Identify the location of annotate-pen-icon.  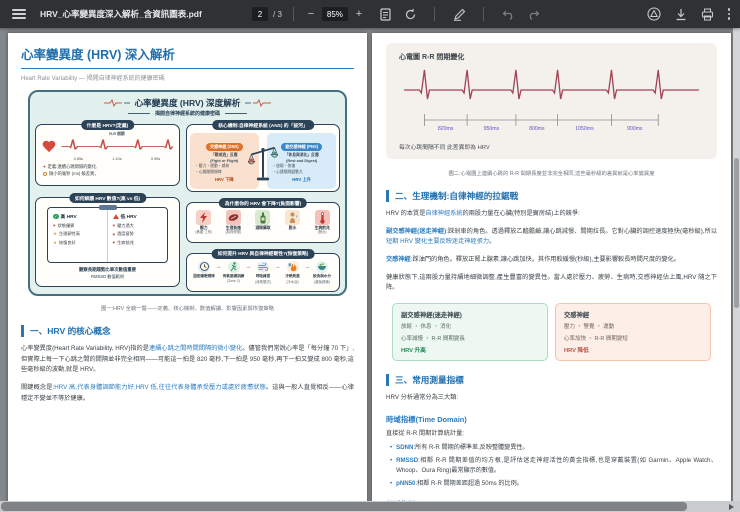
(459, 14).